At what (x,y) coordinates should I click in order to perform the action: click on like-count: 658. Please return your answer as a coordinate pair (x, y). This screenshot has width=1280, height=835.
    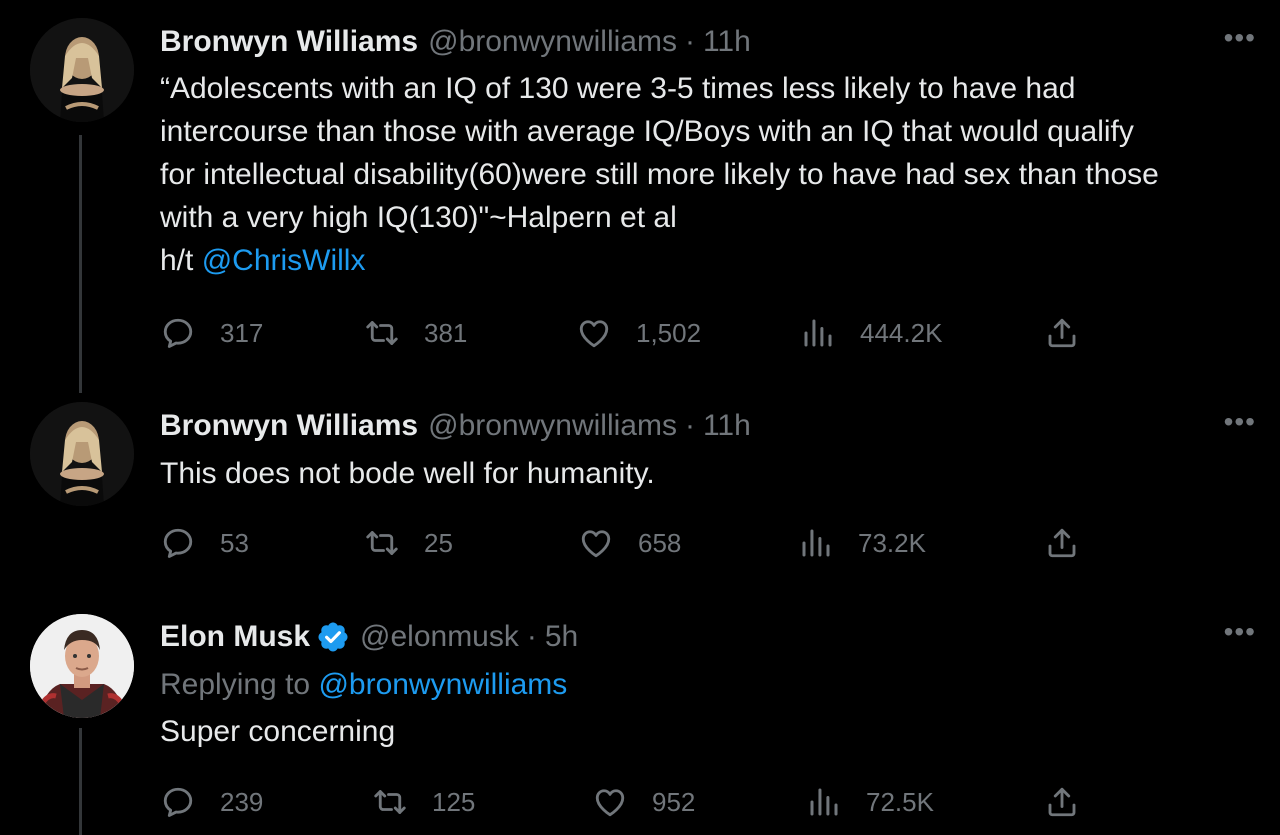
    Looking at the image, I should click on (660, 542).